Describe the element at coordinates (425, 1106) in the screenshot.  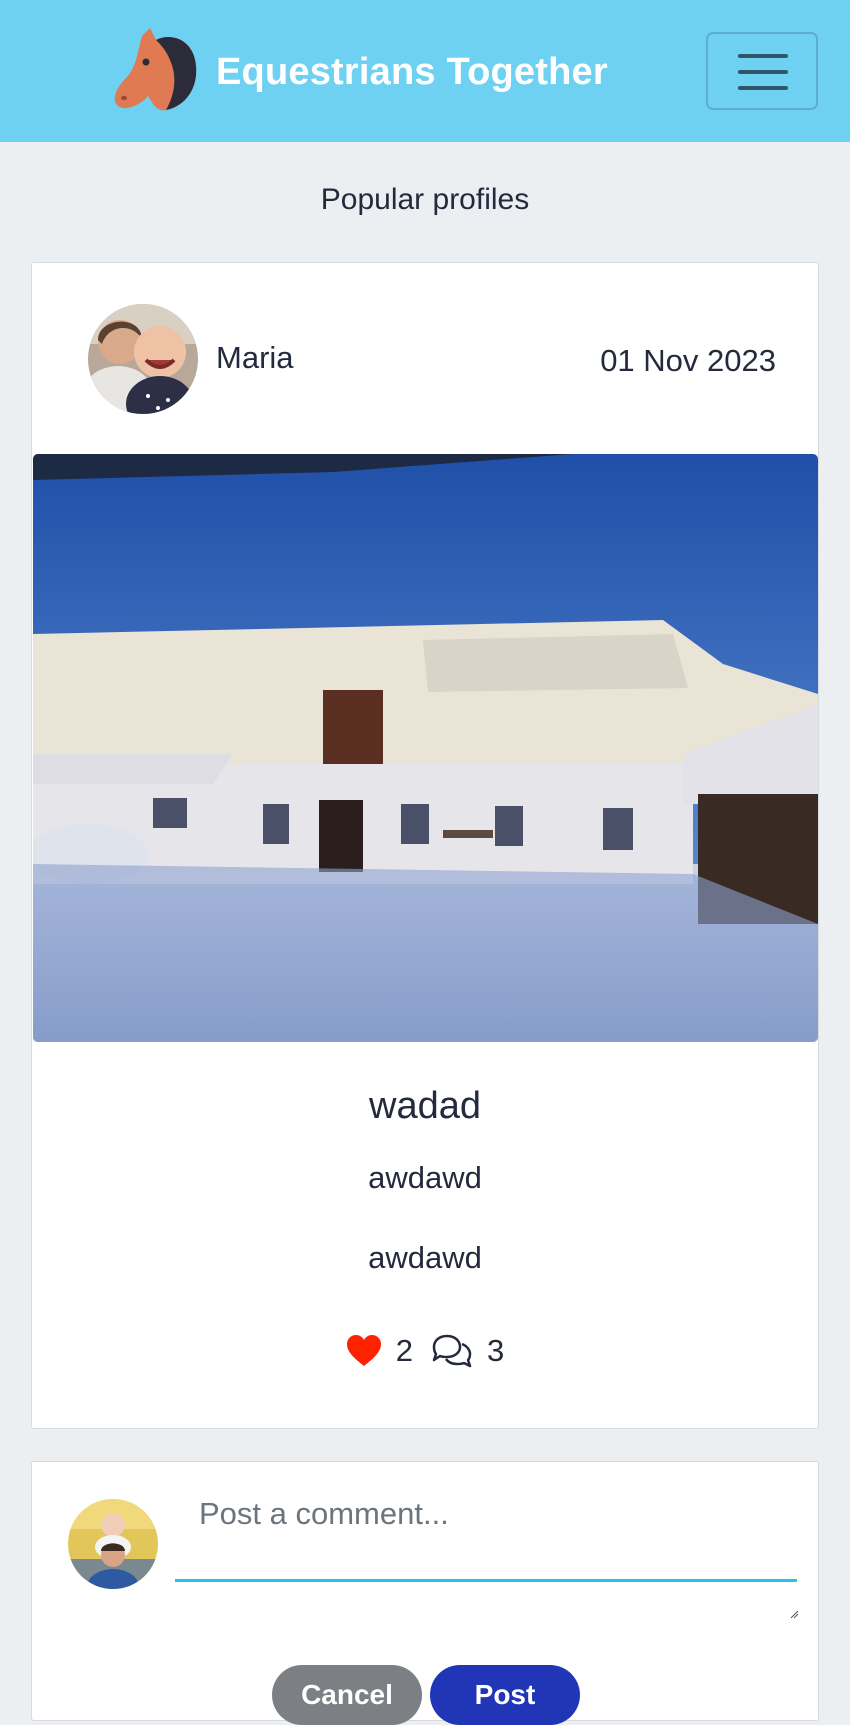
I see `post-title: wadad` at that location.